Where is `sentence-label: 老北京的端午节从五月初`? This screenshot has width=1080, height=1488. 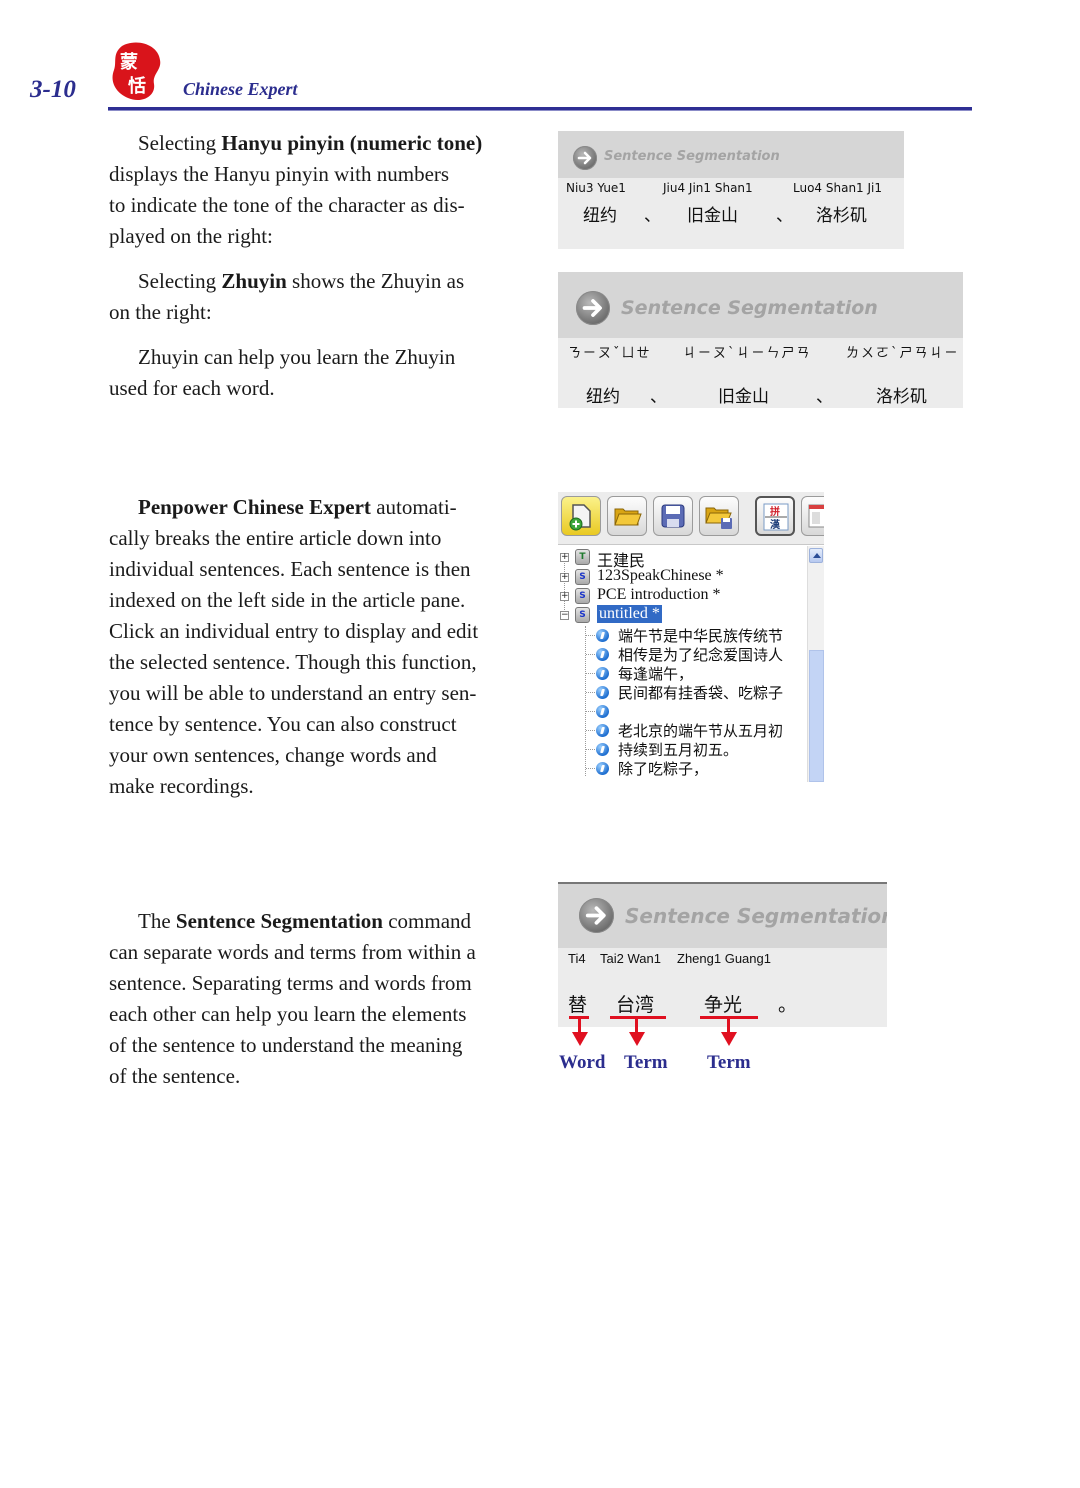 sentence-label: 老北京的端午节从五月初 is located at coordinates (700, 730).